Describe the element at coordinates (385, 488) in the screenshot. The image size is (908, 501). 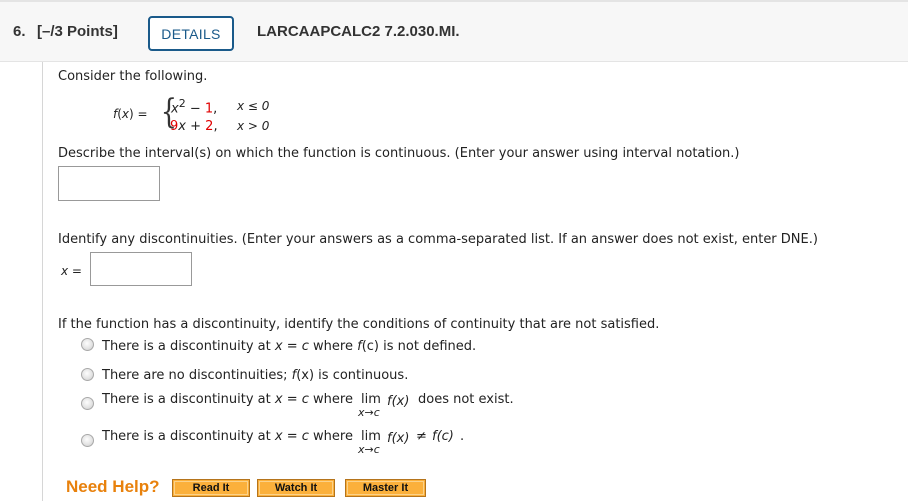
I see `master-it-button: Master It` at that location.